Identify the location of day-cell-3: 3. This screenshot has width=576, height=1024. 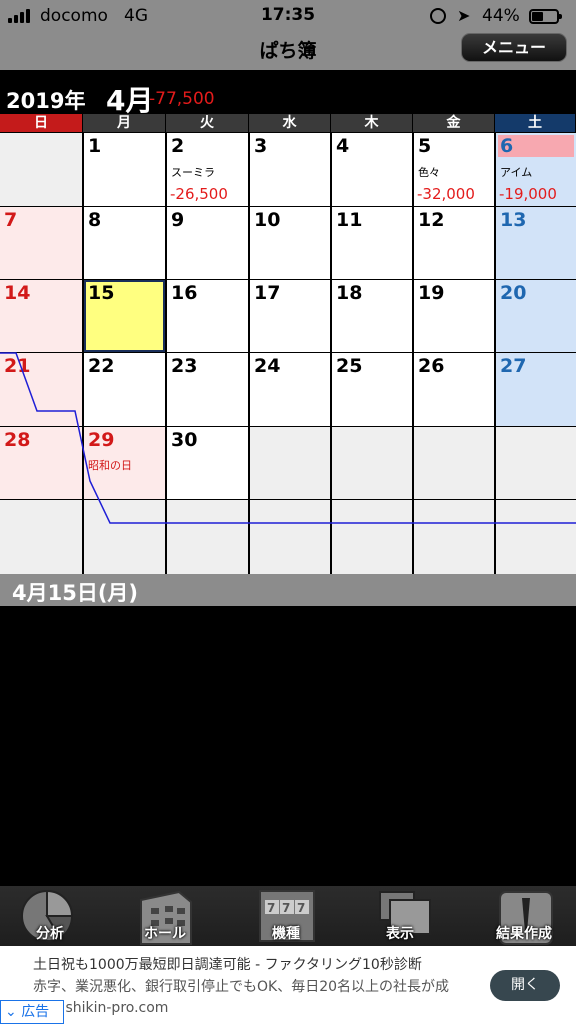
(290, 169).